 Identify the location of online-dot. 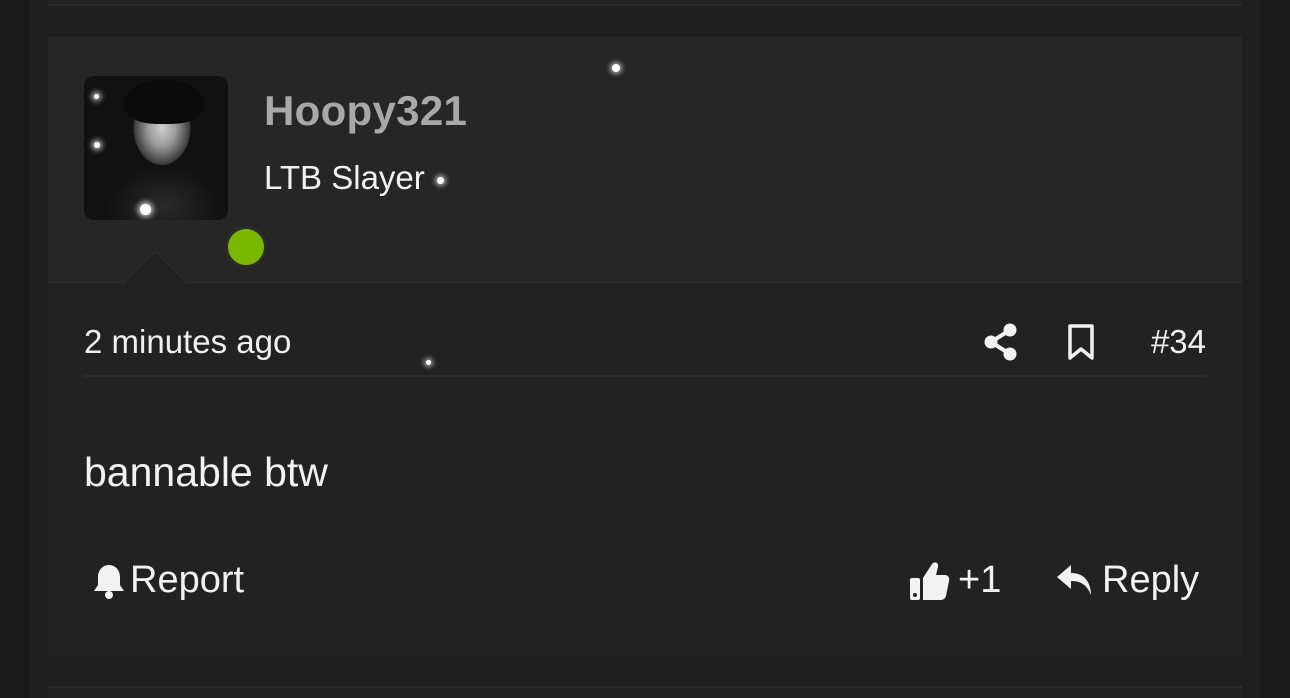
(246, 247).